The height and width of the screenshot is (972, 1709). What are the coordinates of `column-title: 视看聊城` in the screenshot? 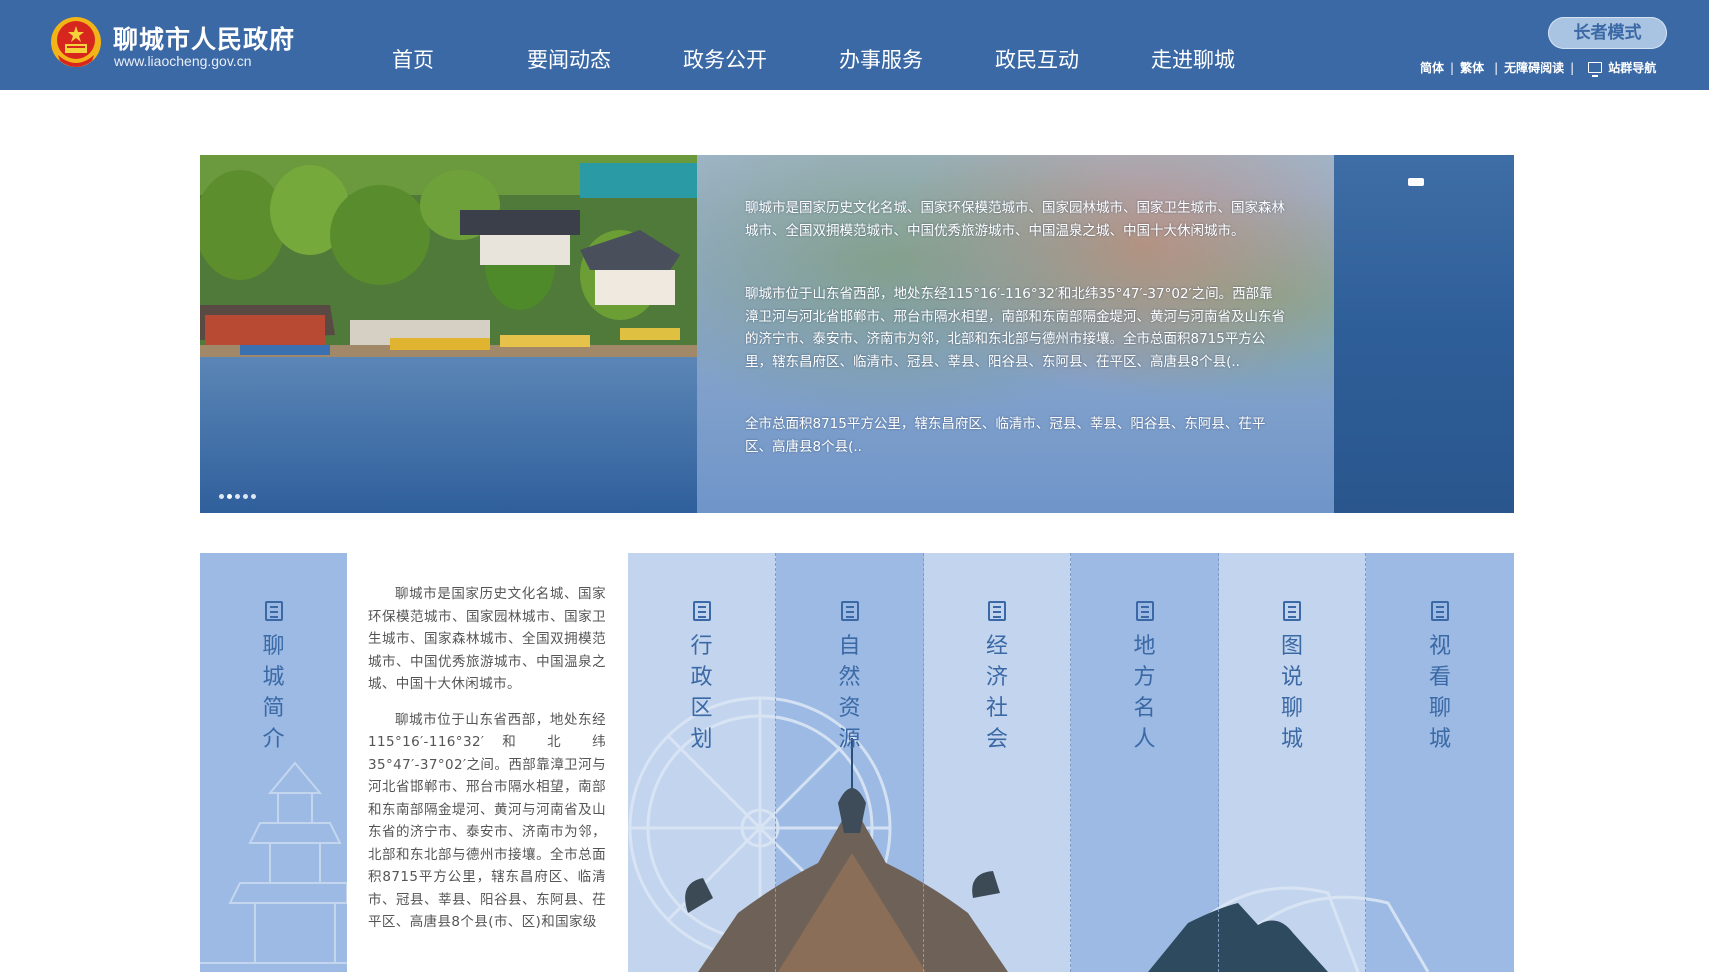 It's located at (1440, 693).